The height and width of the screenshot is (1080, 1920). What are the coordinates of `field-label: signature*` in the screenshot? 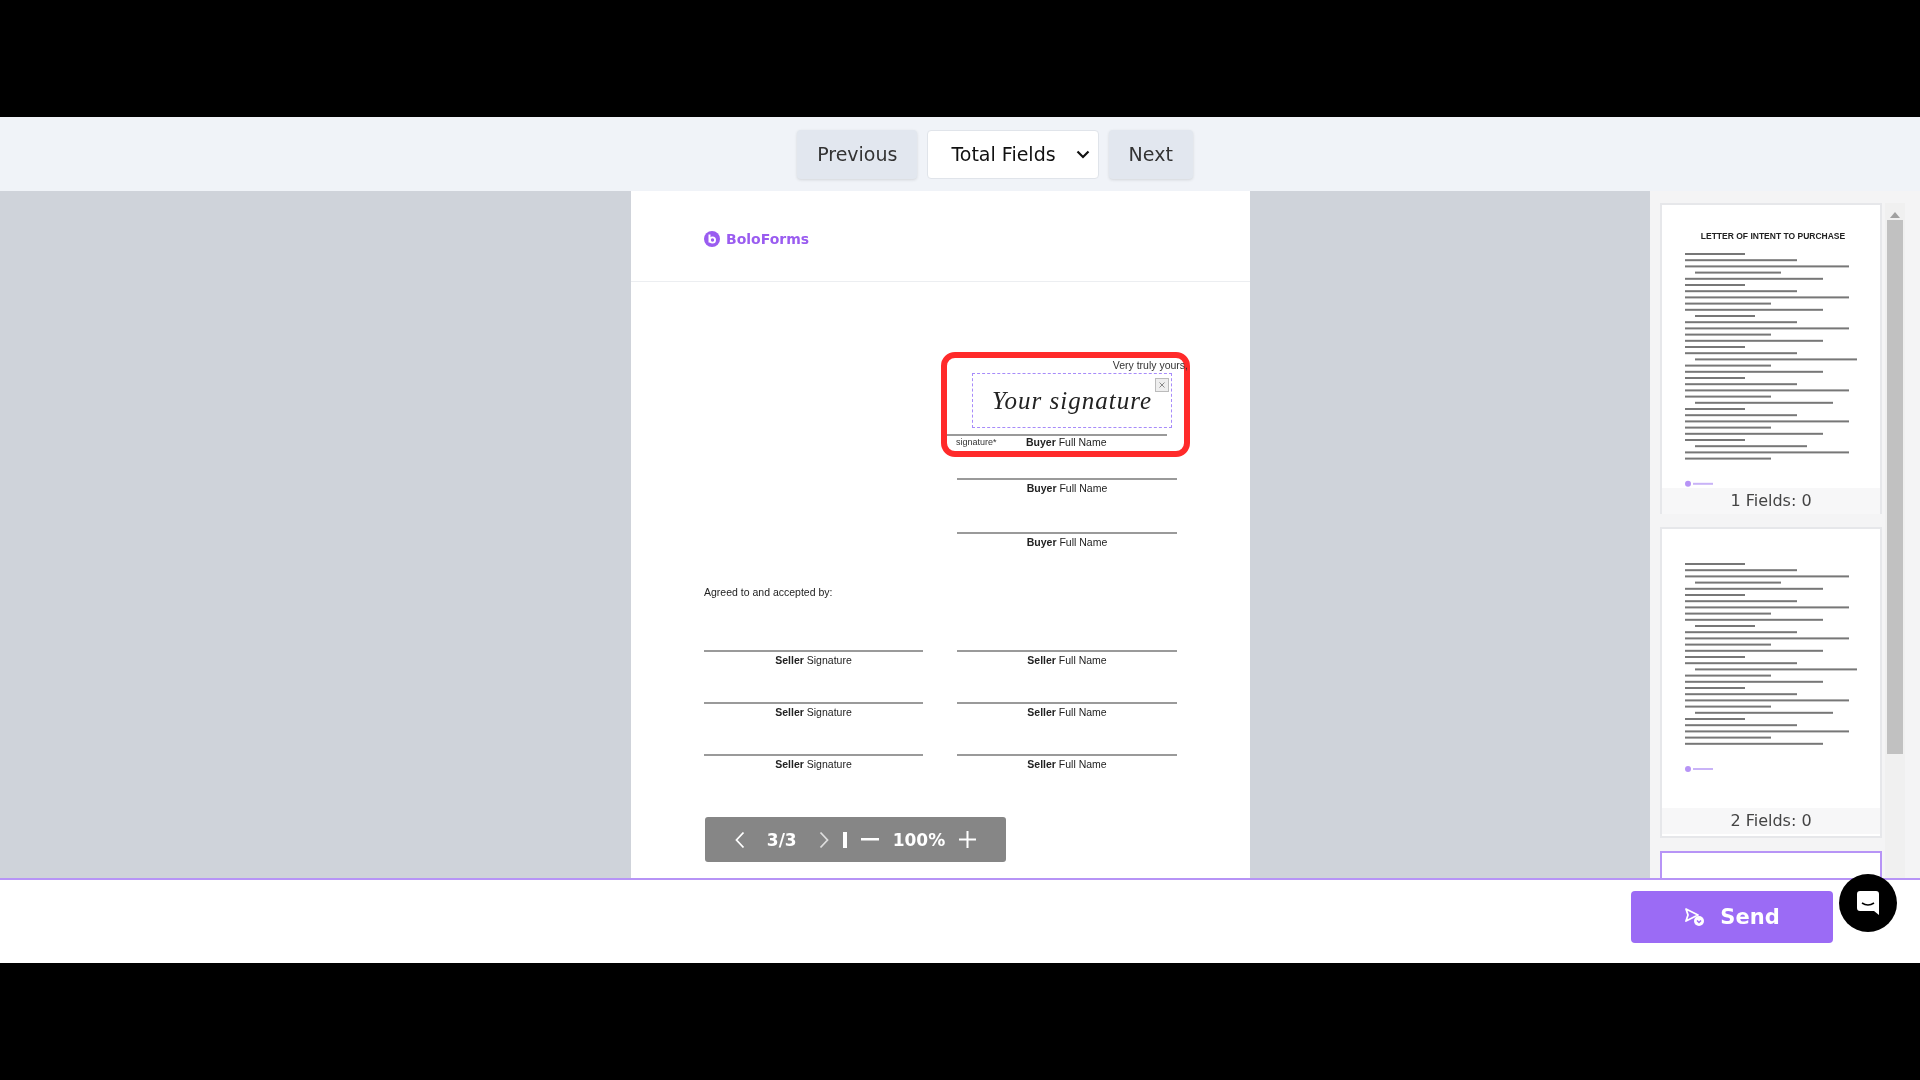 It's located at (976, 442).